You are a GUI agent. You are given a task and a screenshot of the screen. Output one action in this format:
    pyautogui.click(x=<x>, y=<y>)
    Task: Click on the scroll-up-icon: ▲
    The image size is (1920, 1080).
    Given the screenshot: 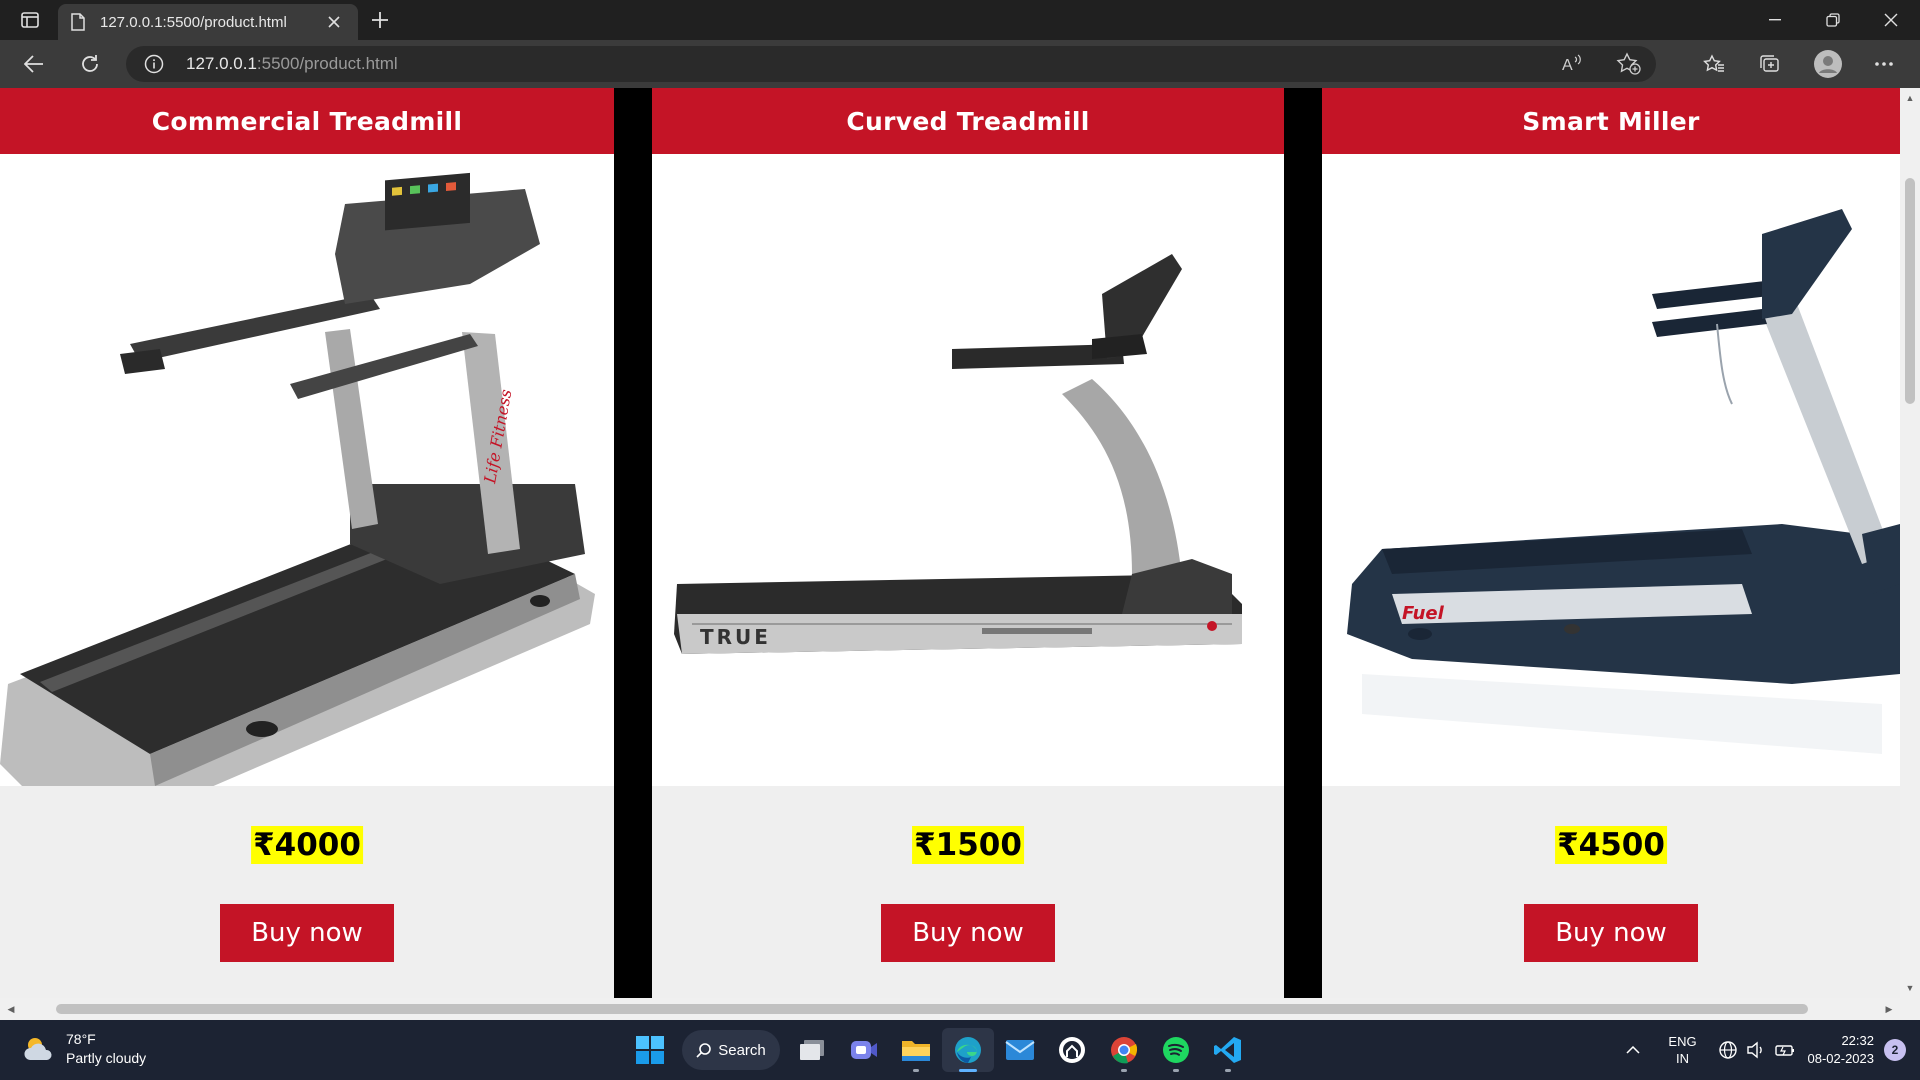 What is the action you would take?
    pyautogui.click(x=1910, y=98)
    